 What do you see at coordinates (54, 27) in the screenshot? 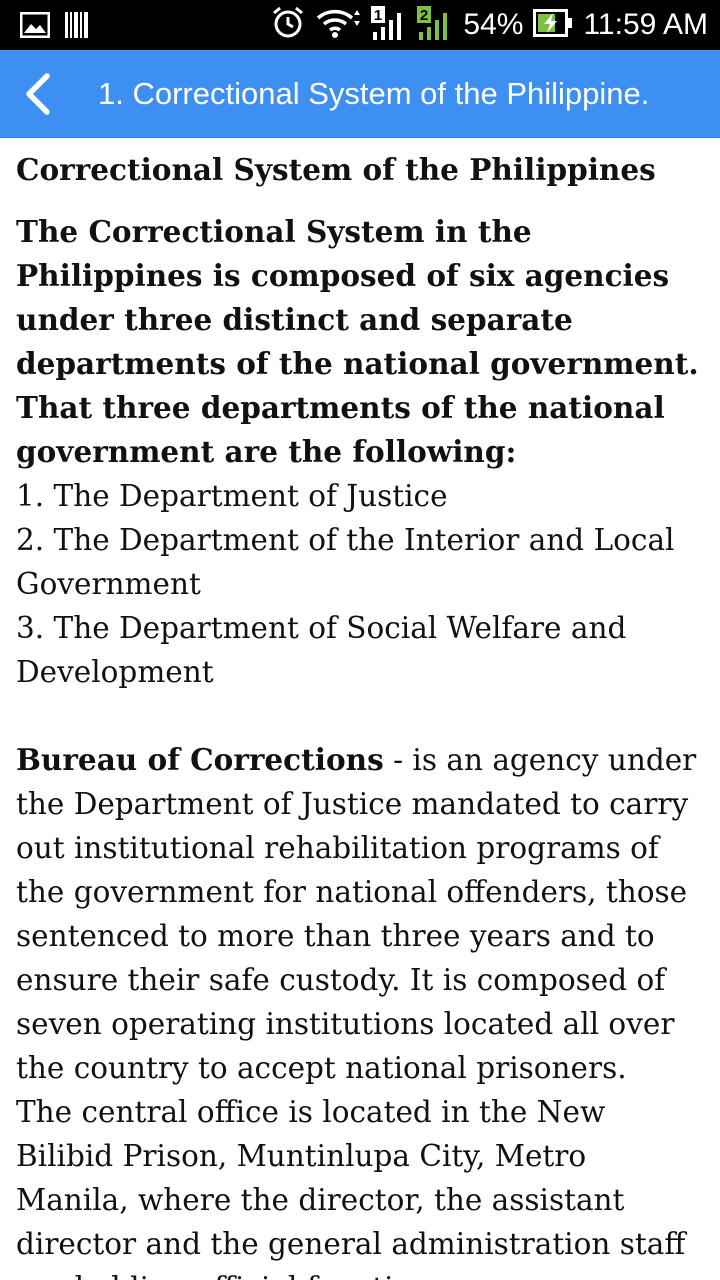
I see `status-left-icons` at bounding box center [54, 27].